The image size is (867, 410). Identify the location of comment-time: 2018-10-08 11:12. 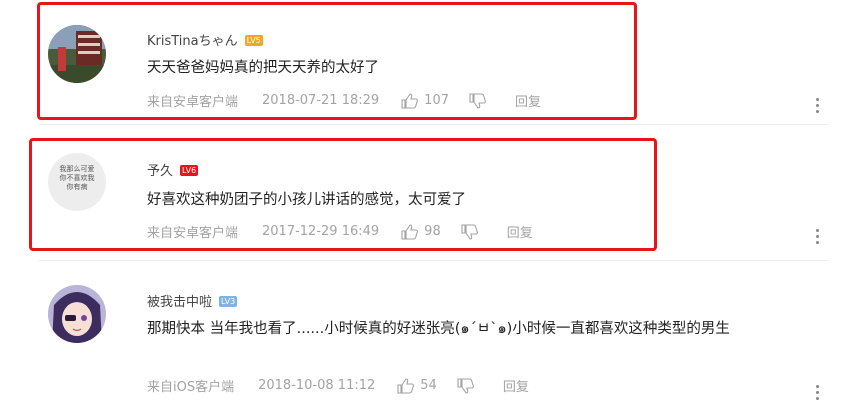
(317, 385).